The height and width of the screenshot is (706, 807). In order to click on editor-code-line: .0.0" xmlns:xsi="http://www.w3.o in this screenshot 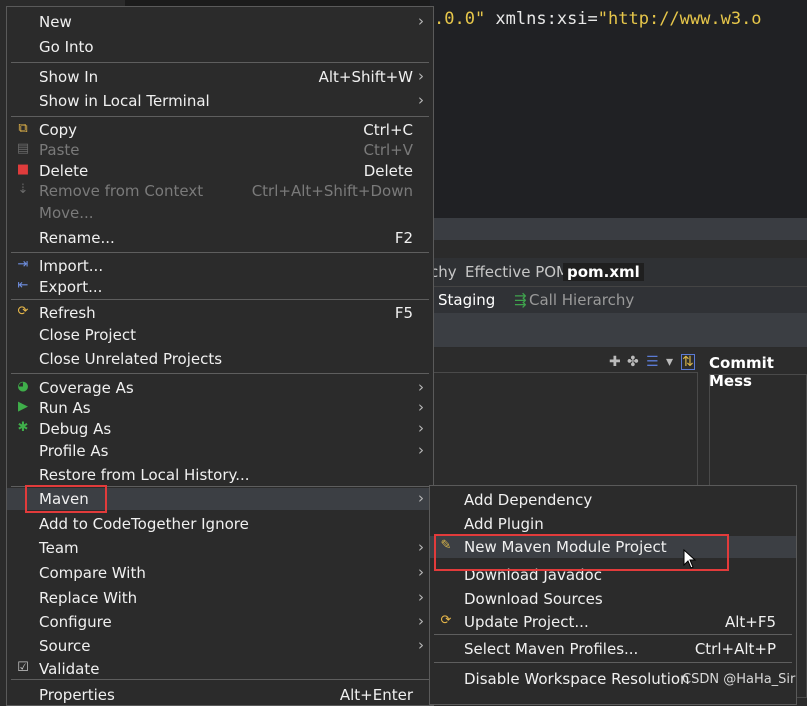, I will do `click(598, 19)`.